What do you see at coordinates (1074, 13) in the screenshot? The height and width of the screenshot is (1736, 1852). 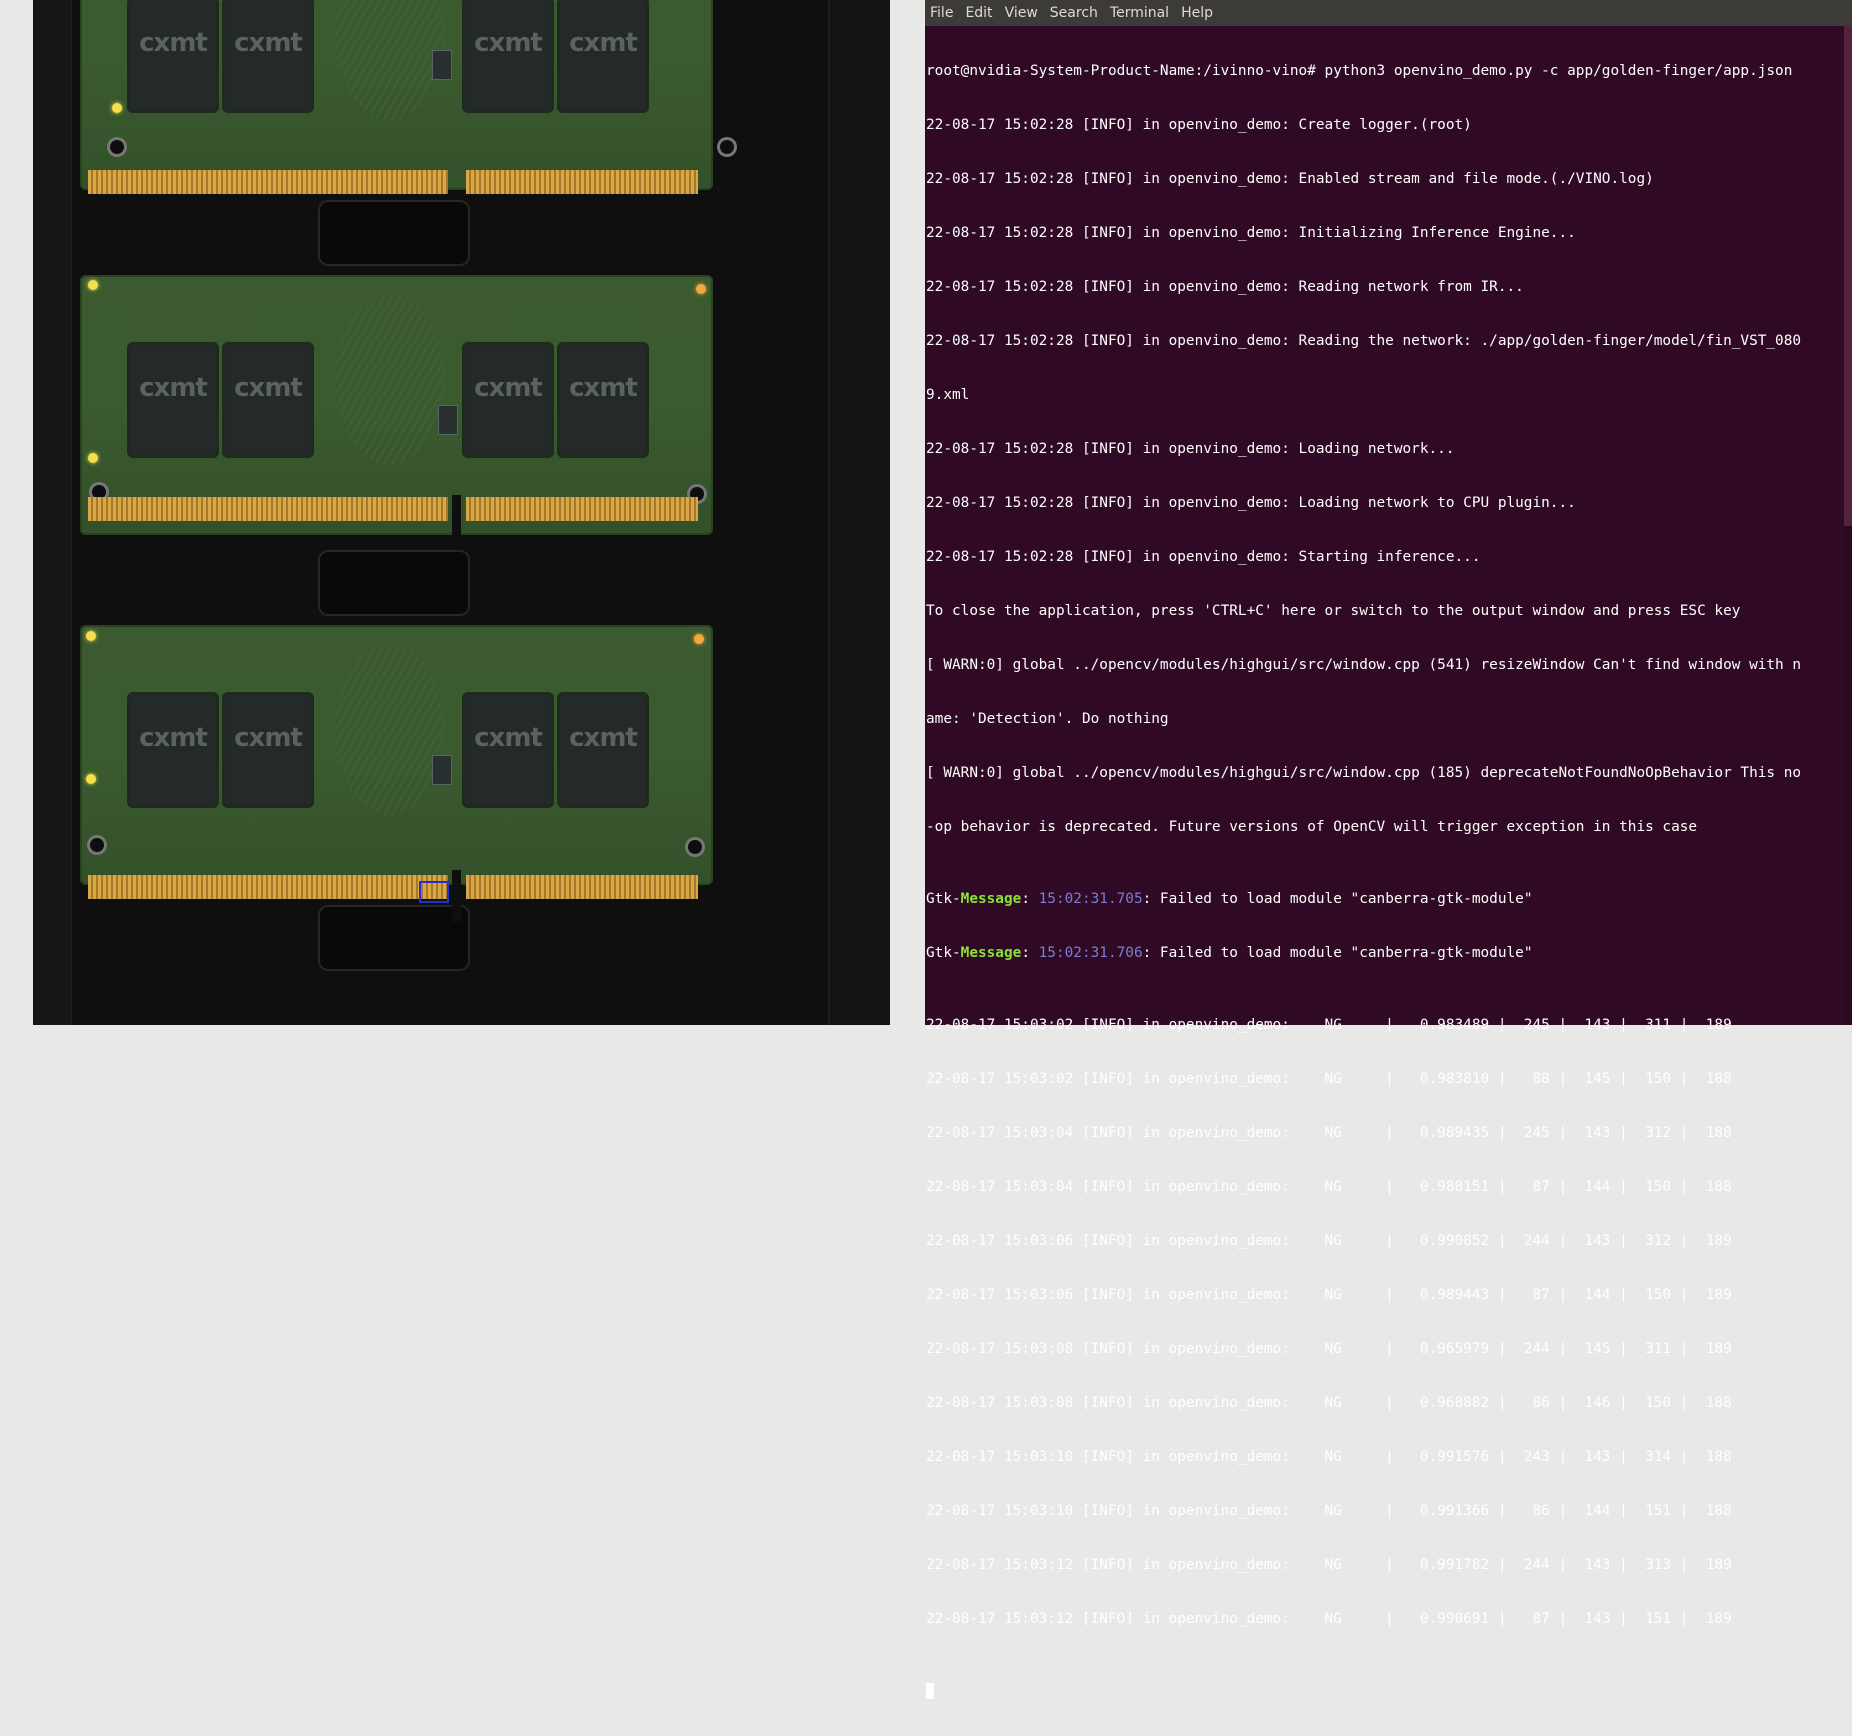 I see `menu-search: Search` at bounding box center [1074, 13].